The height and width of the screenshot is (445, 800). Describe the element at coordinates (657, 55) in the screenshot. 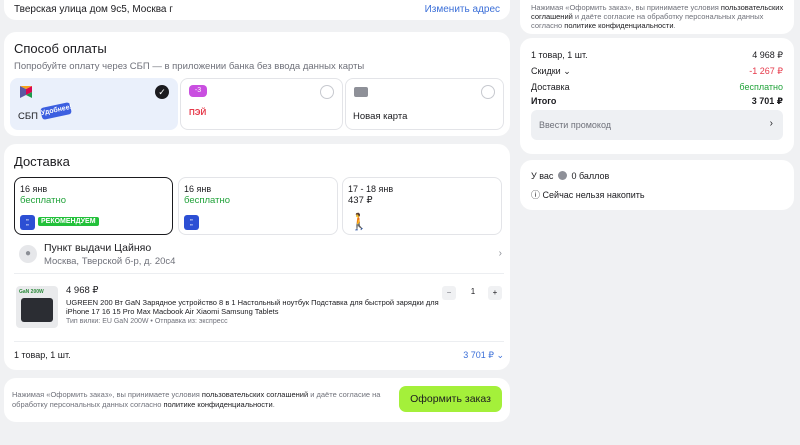

I see `summary-row: 1 товар, 1 шт. 4 968 ₽` at that location.